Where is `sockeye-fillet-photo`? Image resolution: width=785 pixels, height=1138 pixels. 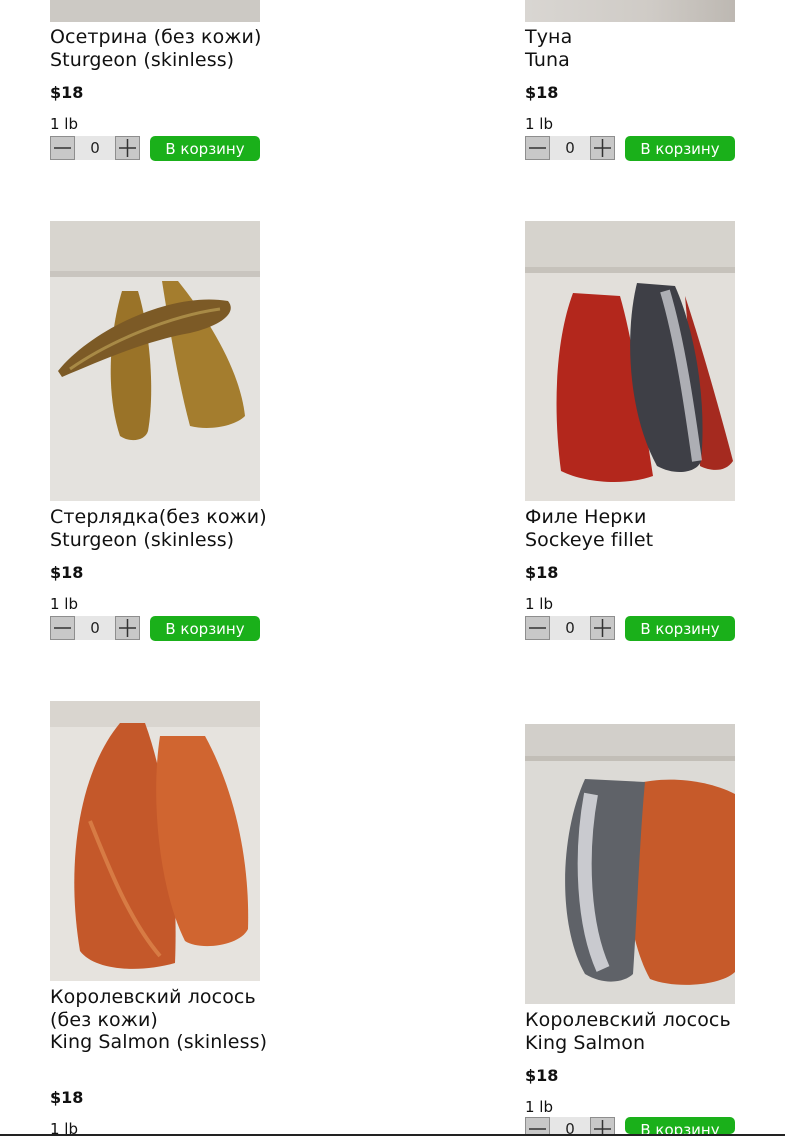 sockeye-fillet-photo is located at coordinates (630, 361).